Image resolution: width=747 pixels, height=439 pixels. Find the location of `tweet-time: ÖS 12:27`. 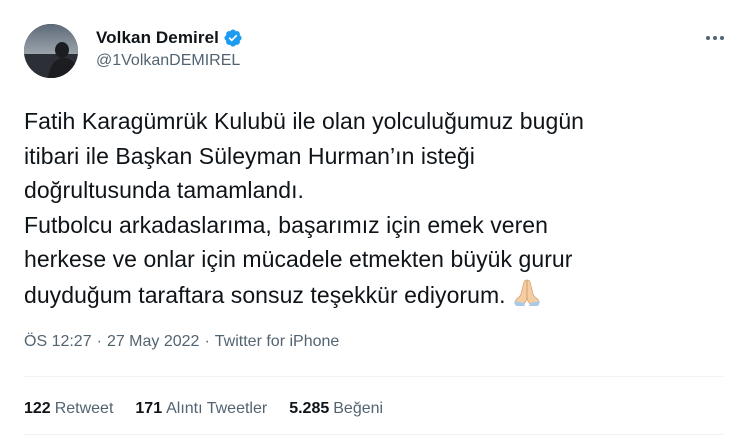

tweet-time: ÖS 12:27 is located at coordinates (58, 341).